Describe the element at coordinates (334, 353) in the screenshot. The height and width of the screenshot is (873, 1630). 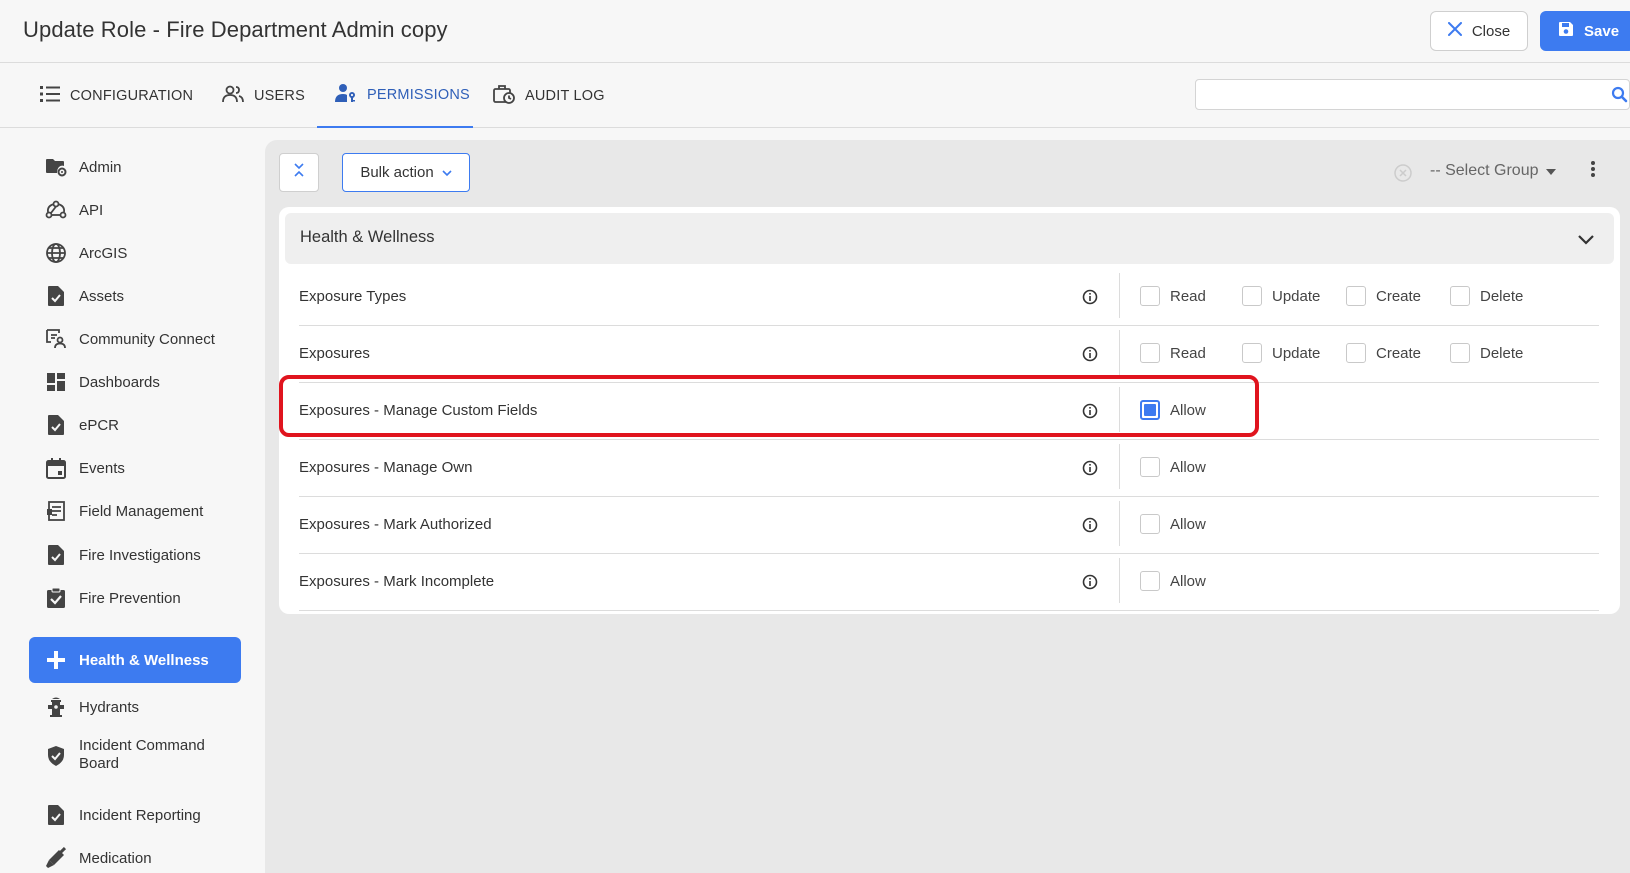
I see `permission-label: Exposures` at that location.